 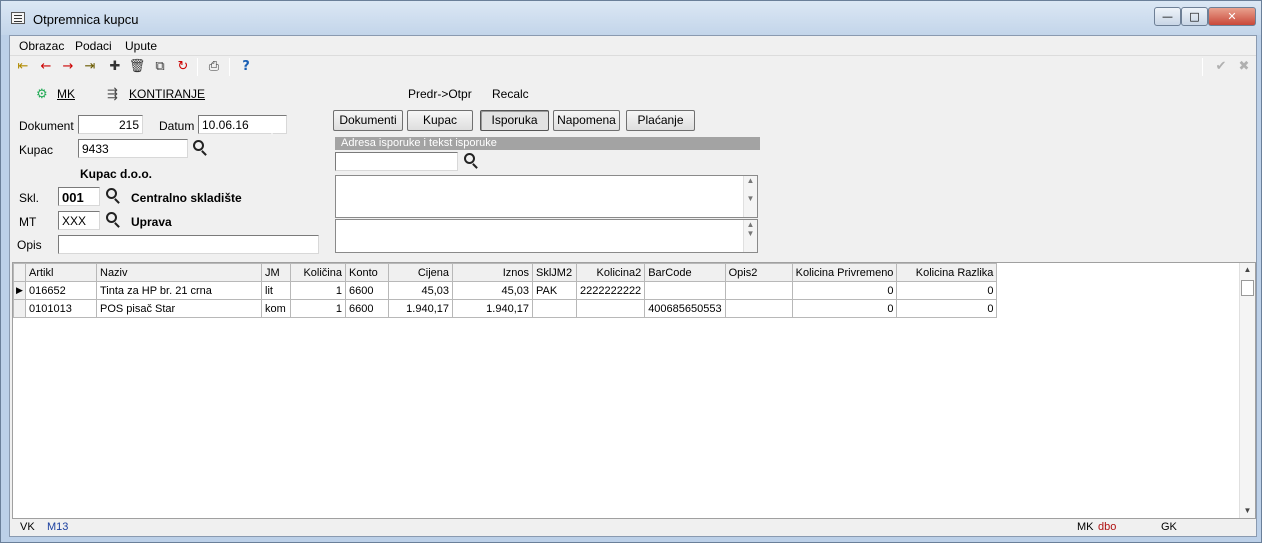 What do you see at coordinates (133, 148) in the screenshot?
I see `kupac-field: 9433` at bounding box center [133, 148].